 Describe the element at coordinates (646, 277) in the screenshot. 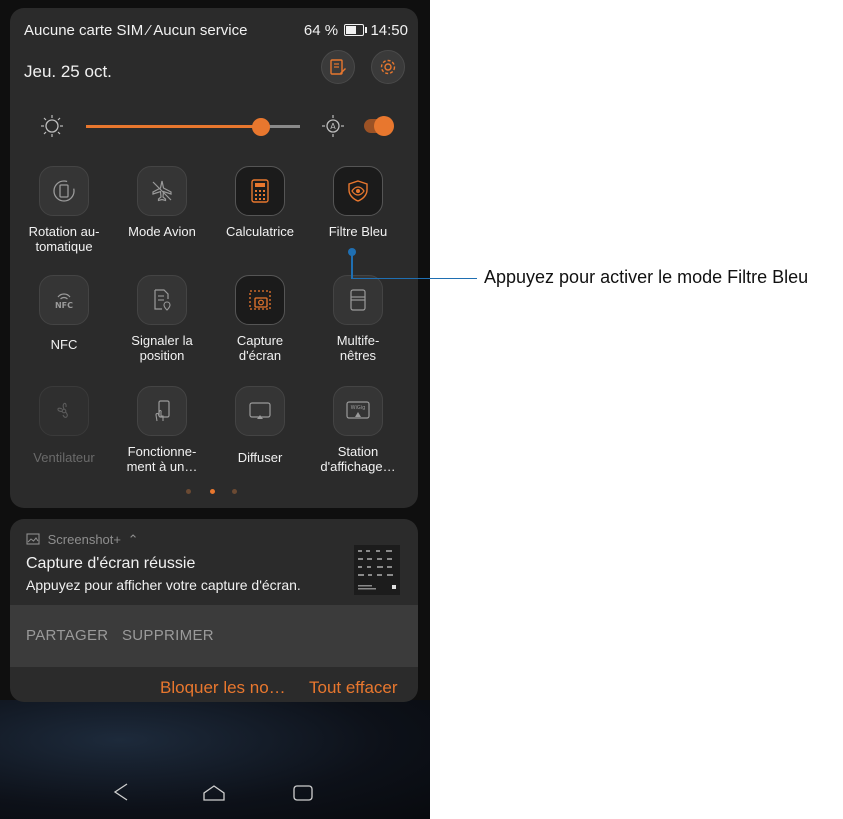

I see `callout-label: Appuyez pour activer le mode Filtre Bleu` at that location.